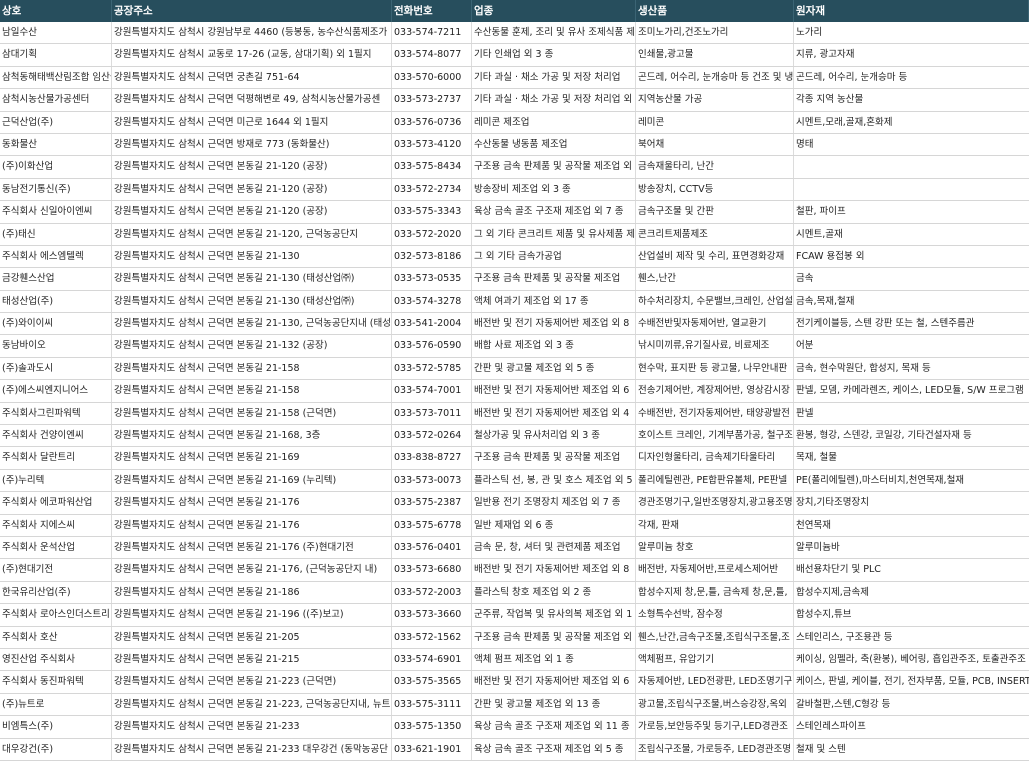 The image size is (1029, 761). What do you see at coordinates (715, 547) in the screenshot?
I see `cell-products: 알루미늄 창호` at bounding box center [715, 547].